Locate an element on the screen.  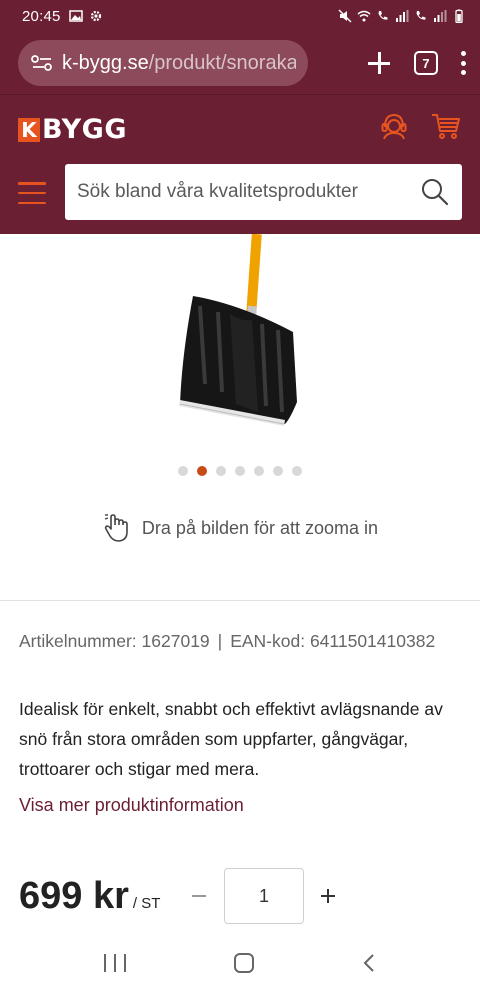
kbygg-logo: K BYGG is located at coordinates (72, 129).